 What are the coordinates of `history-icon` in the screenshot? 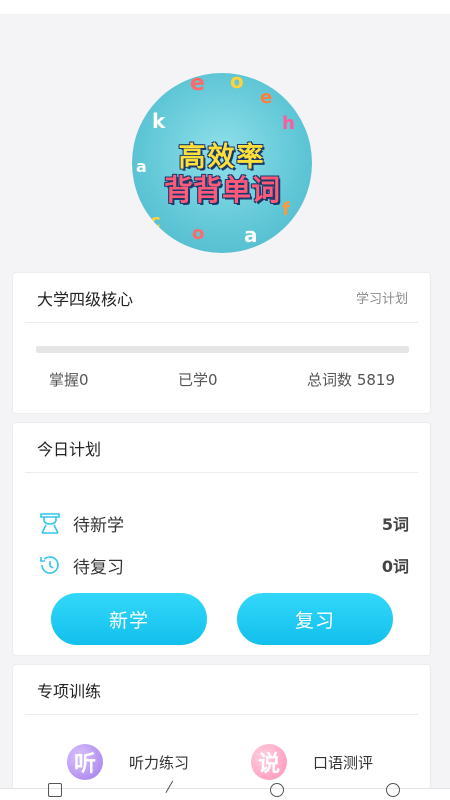 It's located at (50, 565).